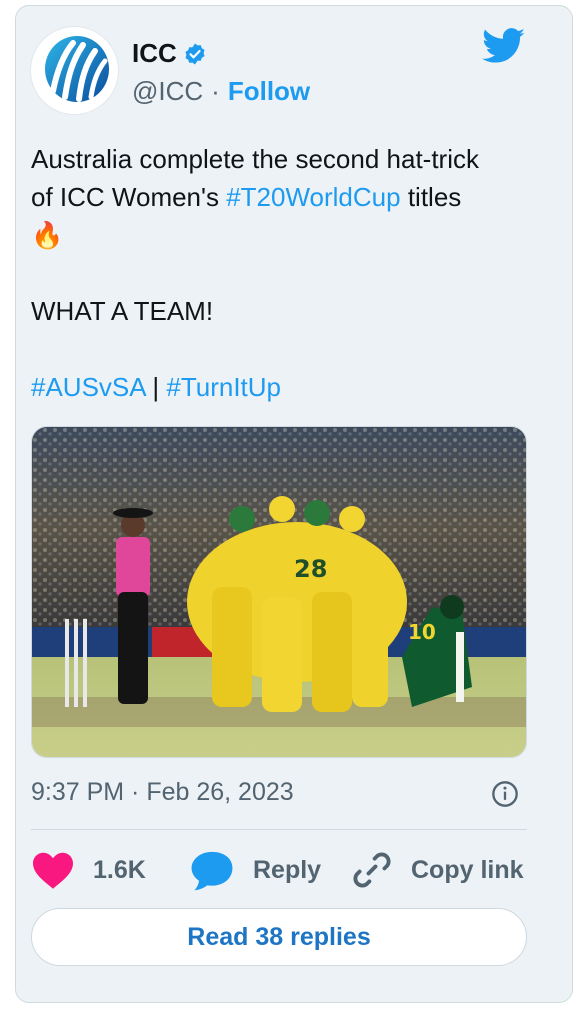  I want to click on hashtag-ausvsa: #AUSvSA, so click(88, 387).